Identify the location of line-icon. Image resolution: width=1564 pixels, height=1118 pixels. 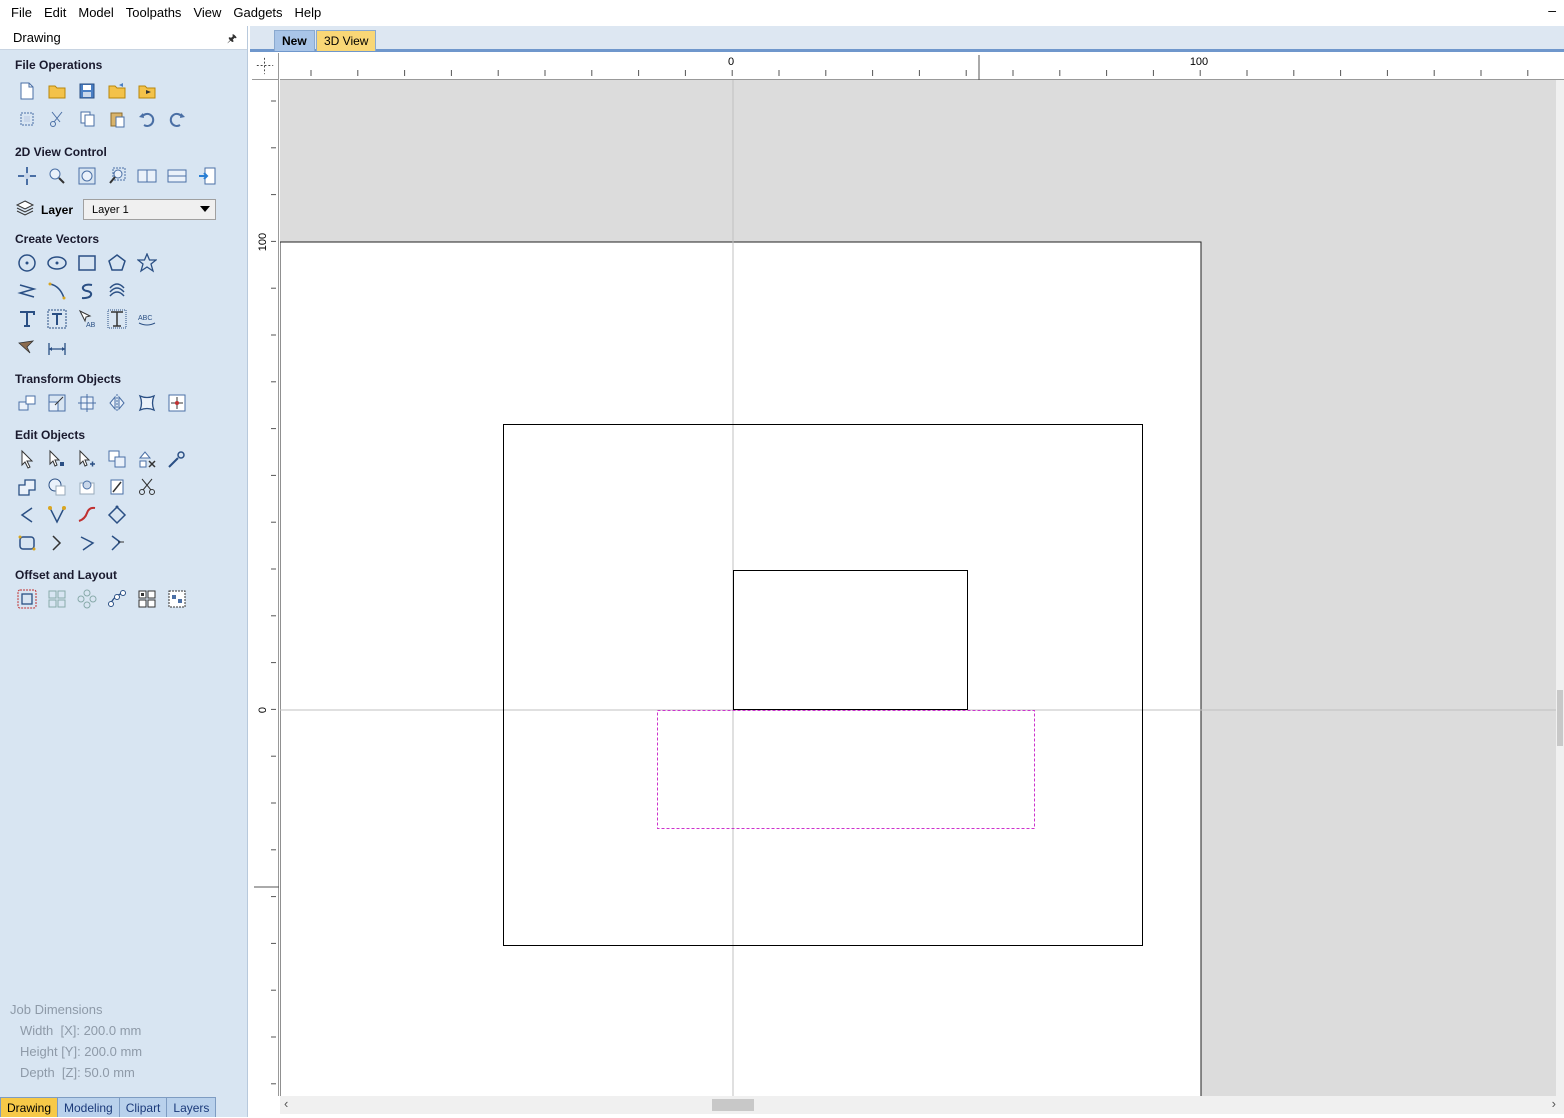
(57, 291).